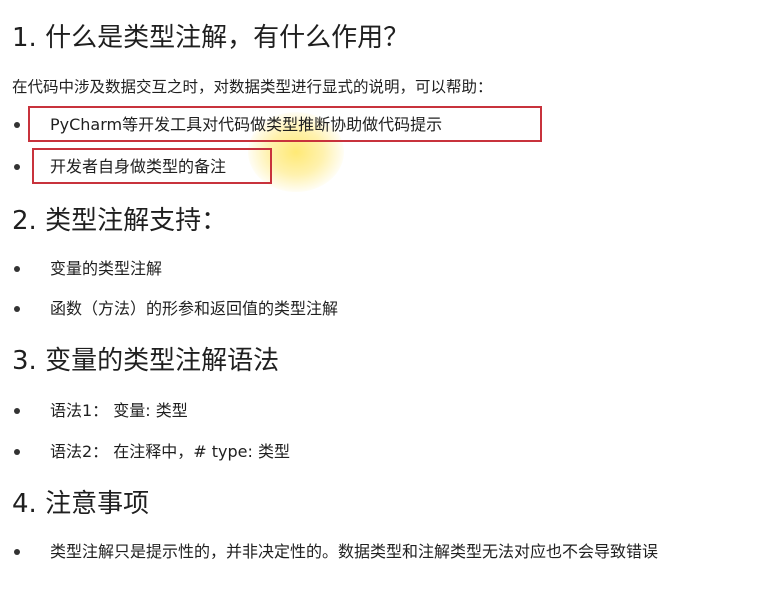 The image size is (762, 607). What do you see at coordinates (146, 361) in the screenshot?
I see `section-3-heading: 3. 变量的类型注解语法` at bounding box center [146, 361].